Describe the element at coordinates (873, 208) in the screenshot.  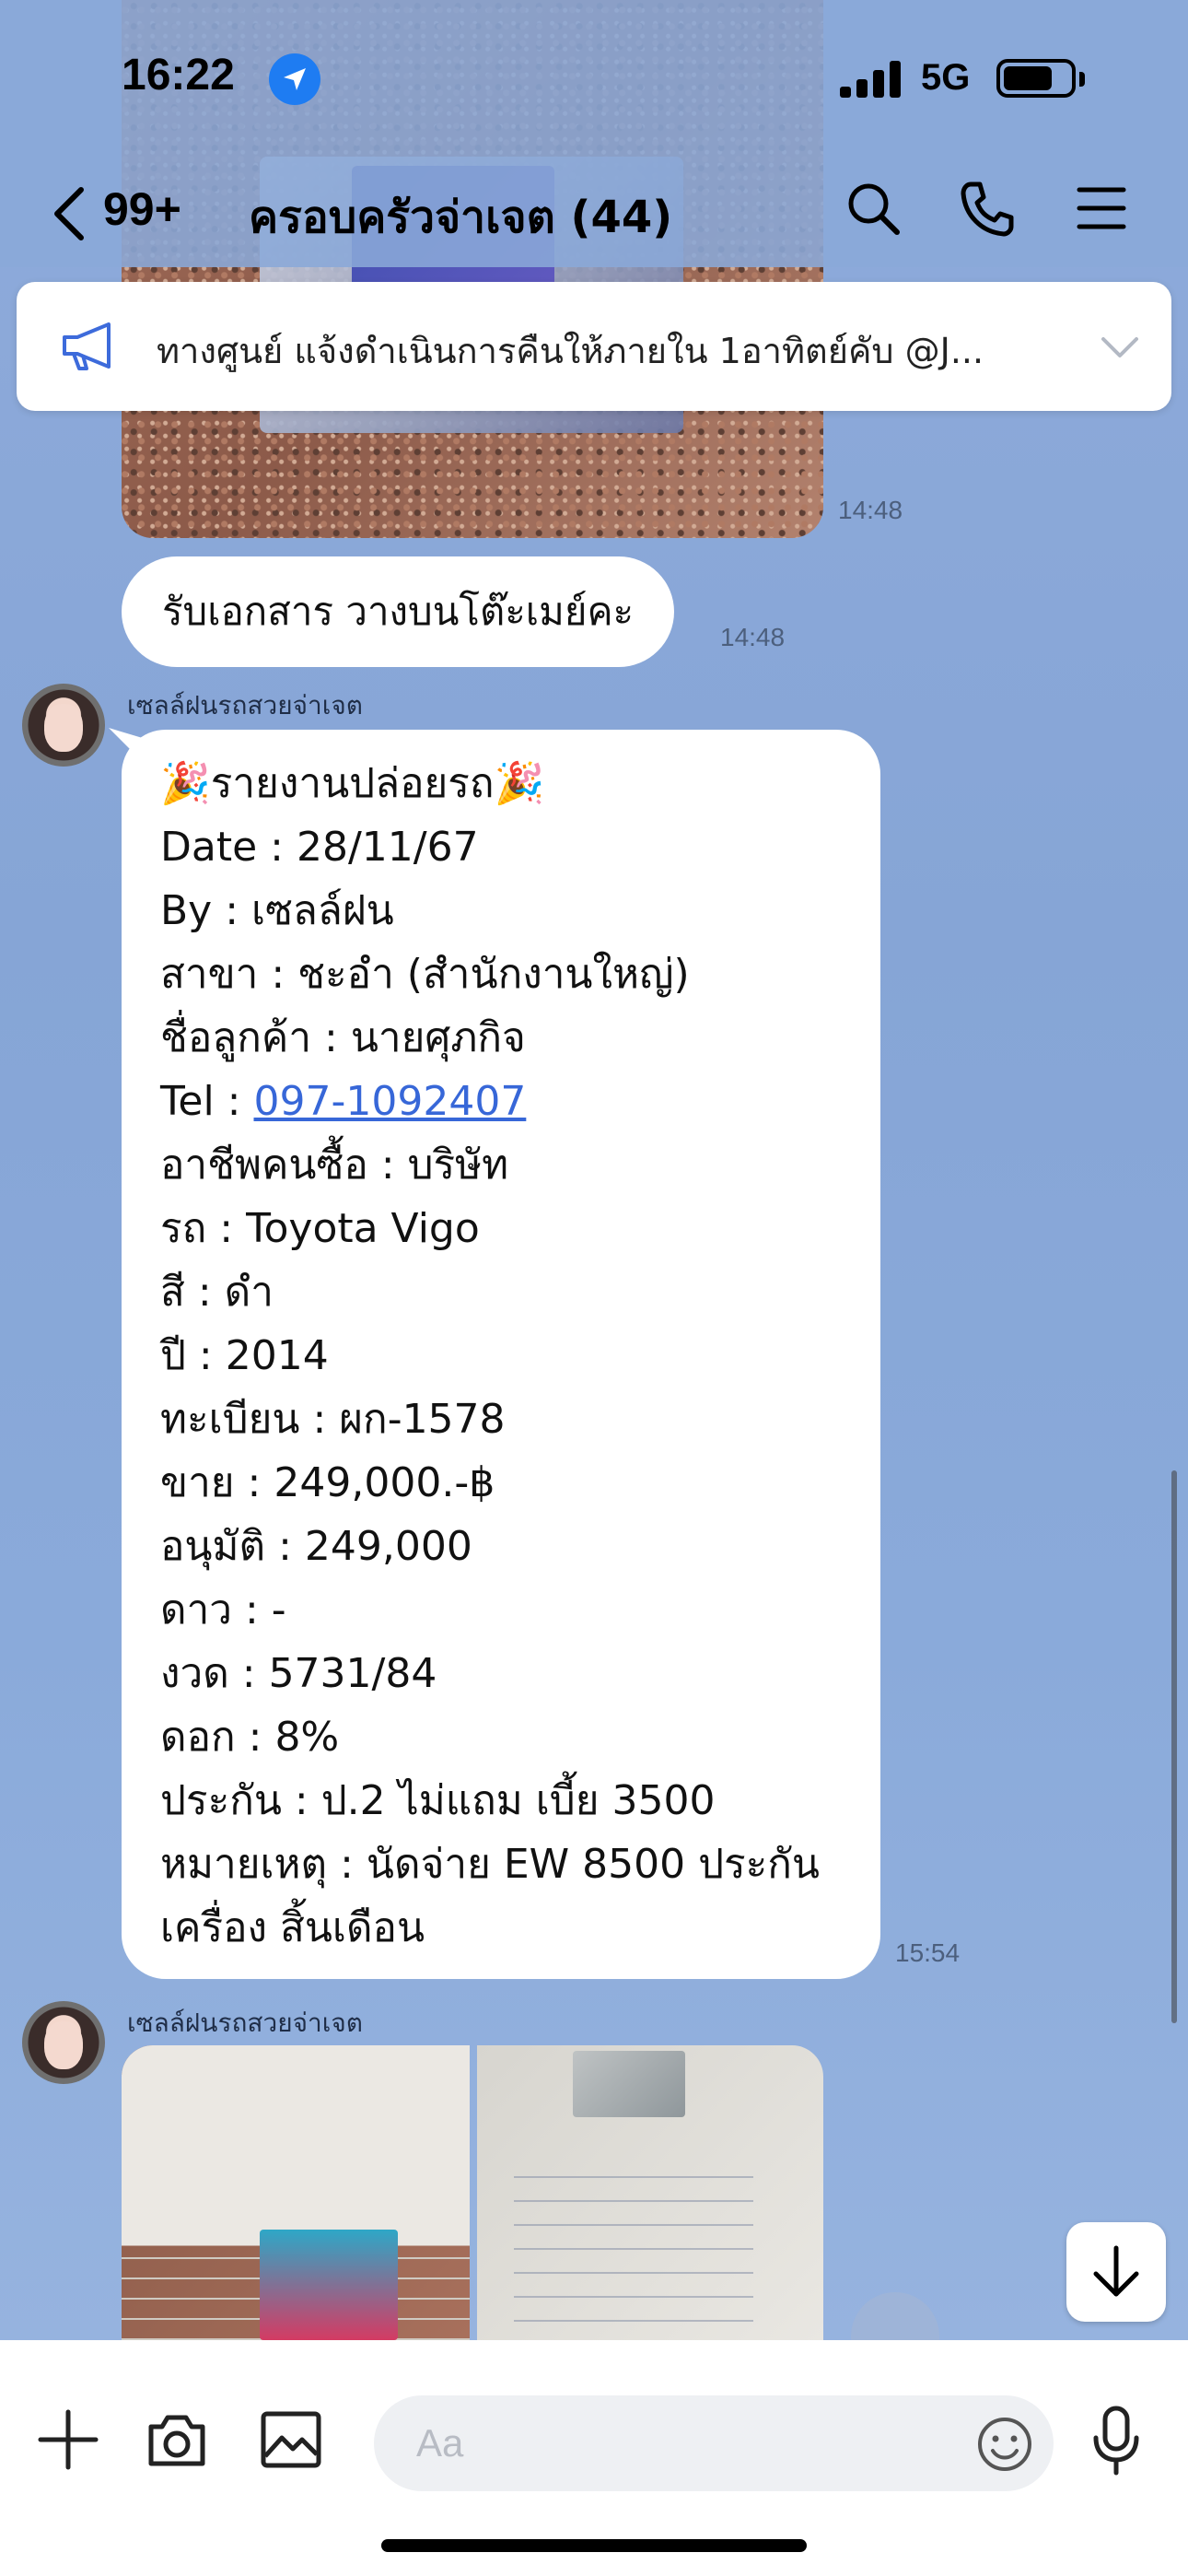
I see `search-icon` at that location.